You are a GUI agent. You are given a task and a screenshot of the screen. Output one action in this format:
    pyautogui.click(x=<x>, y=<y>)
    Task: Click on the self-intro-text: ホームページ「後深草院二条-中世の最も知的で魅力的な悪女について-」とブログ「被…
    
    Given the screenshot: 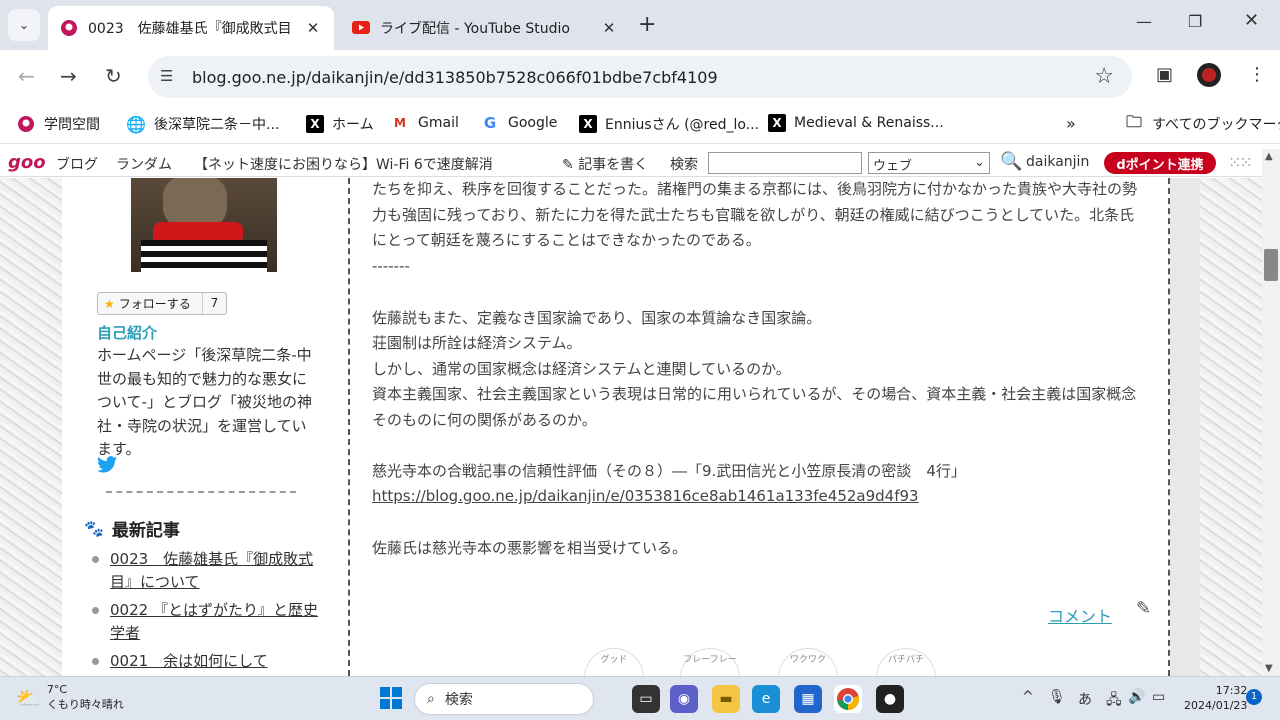 What is the action you would take?
    pyautogui.click(x=204, y=402)
    